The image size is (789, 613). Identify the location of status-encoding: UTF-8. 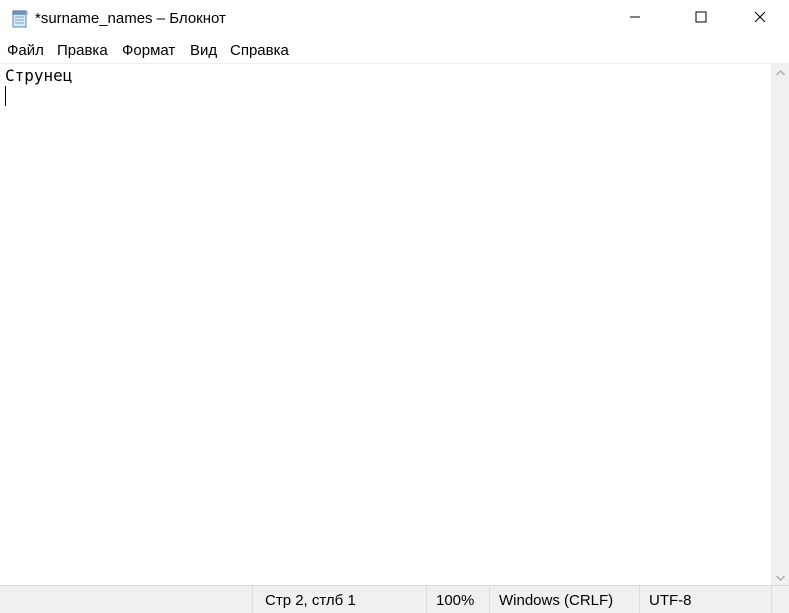
(670, 600).